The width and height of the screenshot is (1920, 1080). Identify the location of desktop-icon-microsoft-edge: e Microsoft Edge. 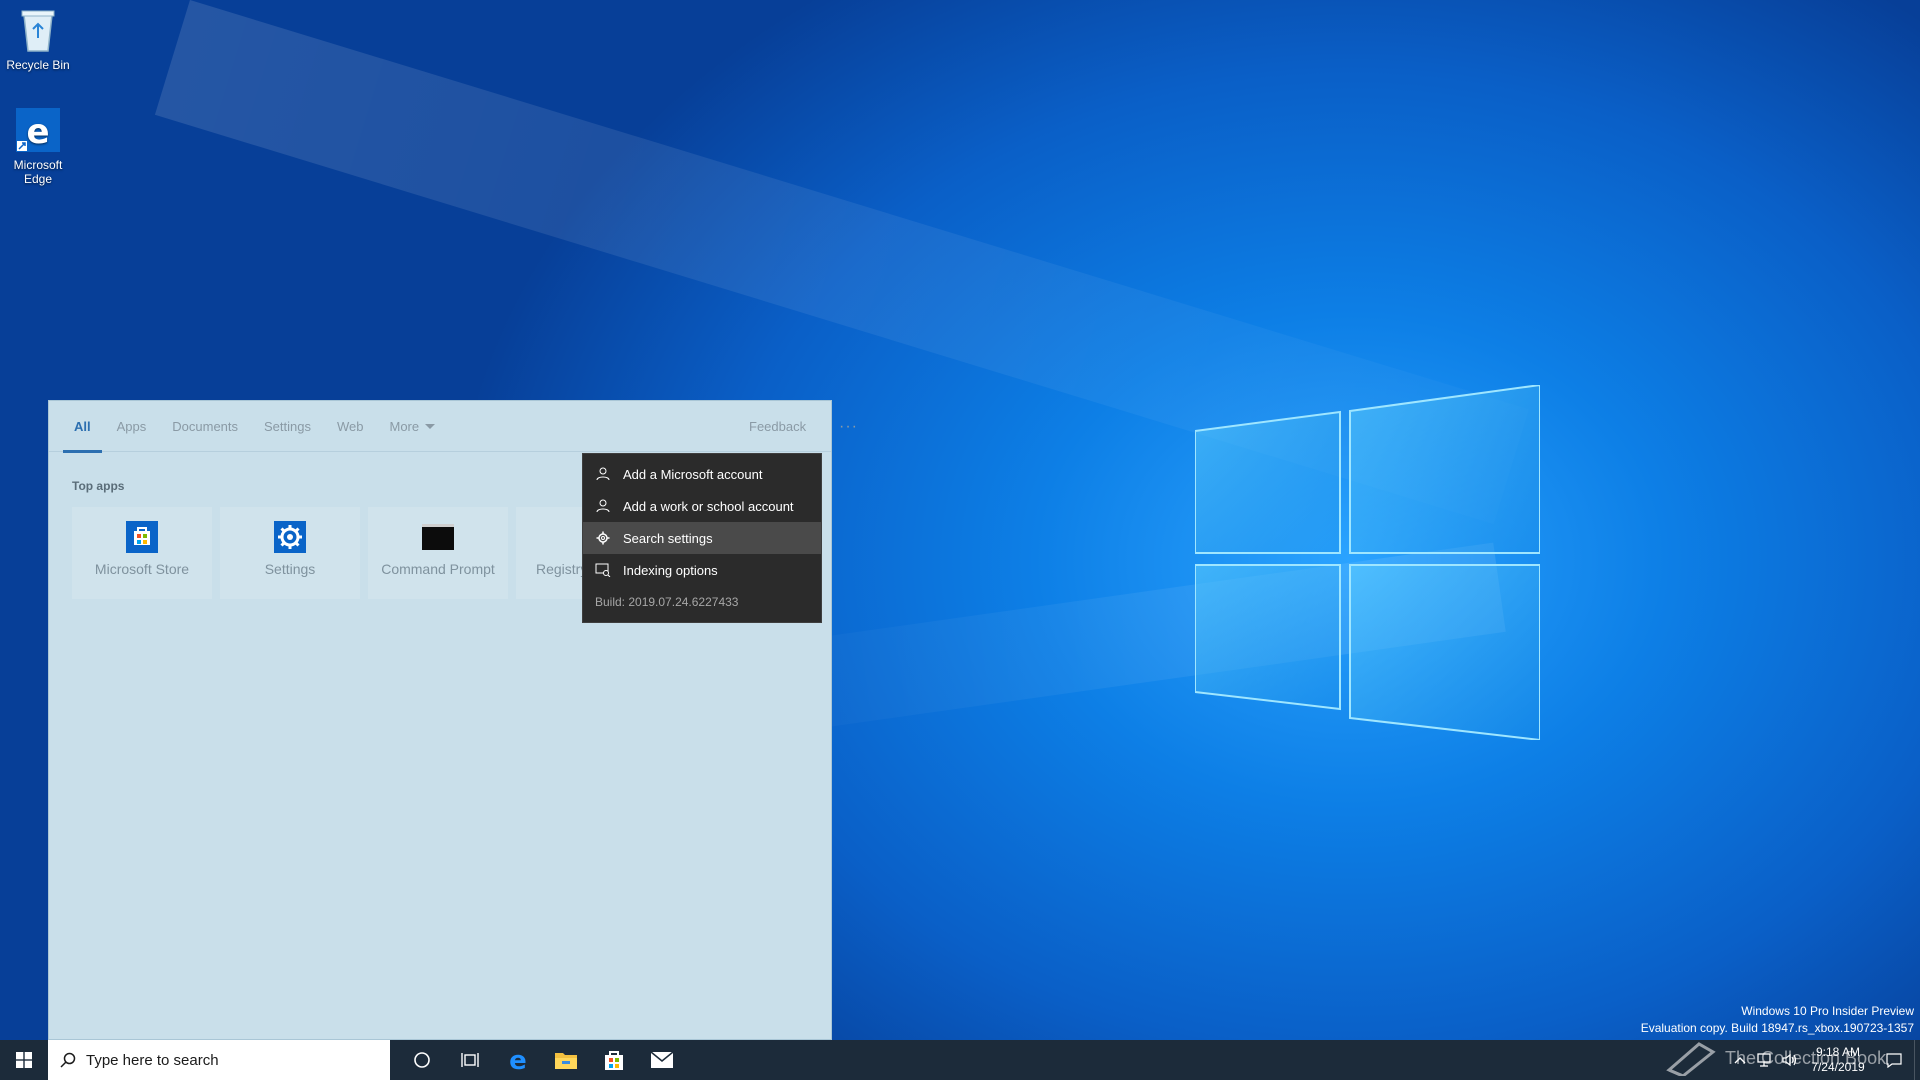
(38, 146).